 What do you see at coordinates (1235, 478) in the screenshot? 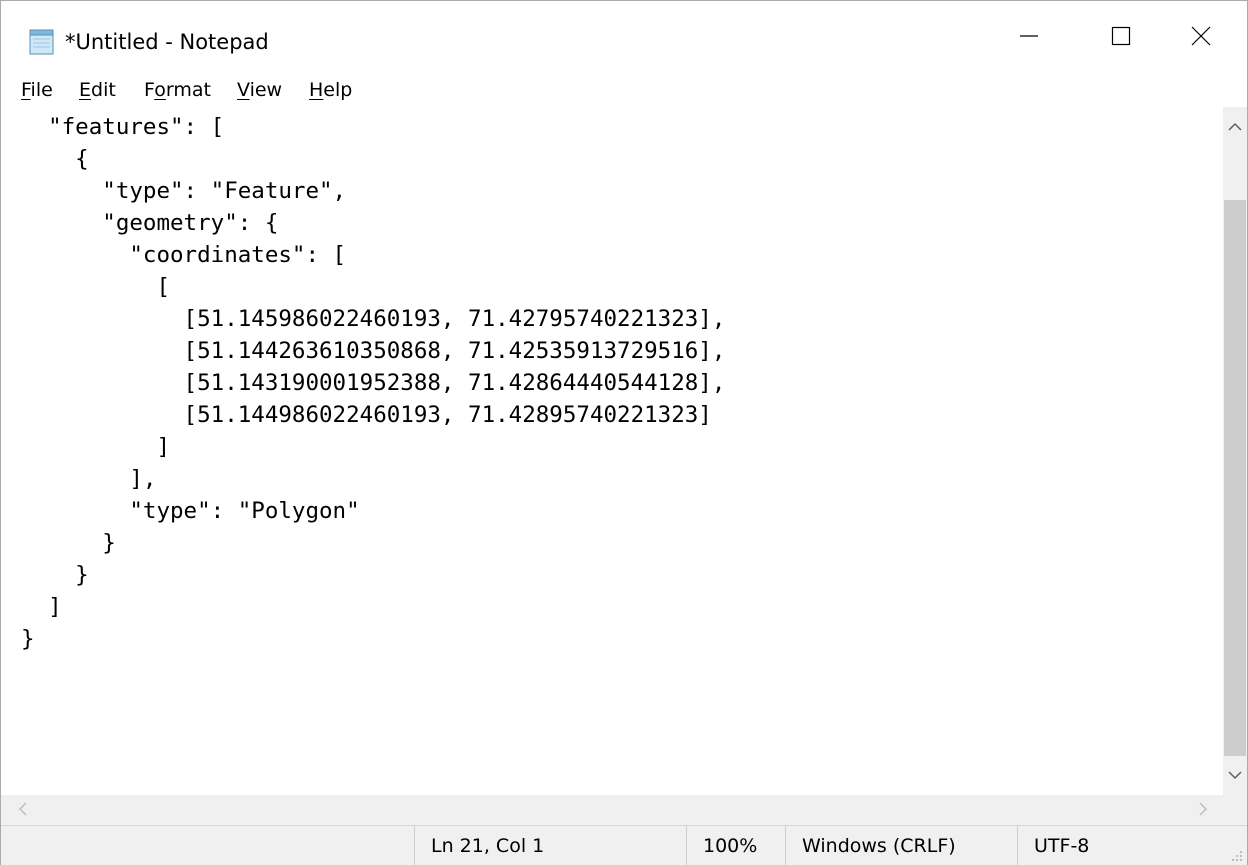
I see `vertical-scroll-thumb` at bounding box center [1235, 478].